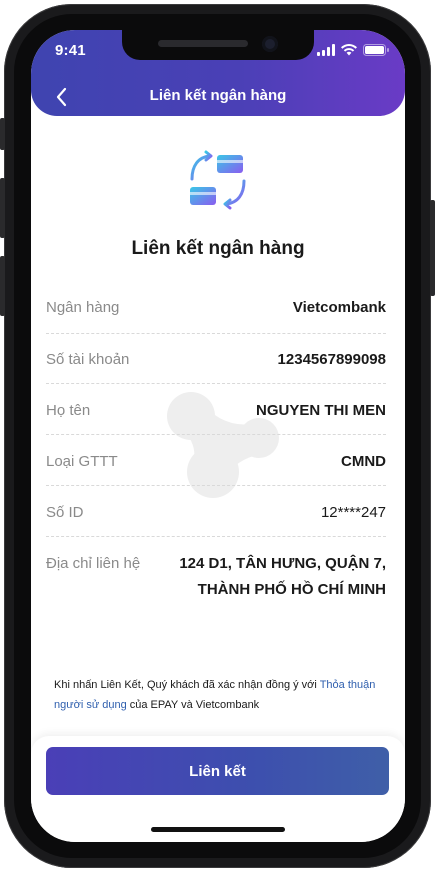  What do you see at coordinates (216, 511) in the screenshot?
I see `info-row-id-number: Số ID 12****247` at bounding box center [216, 511].